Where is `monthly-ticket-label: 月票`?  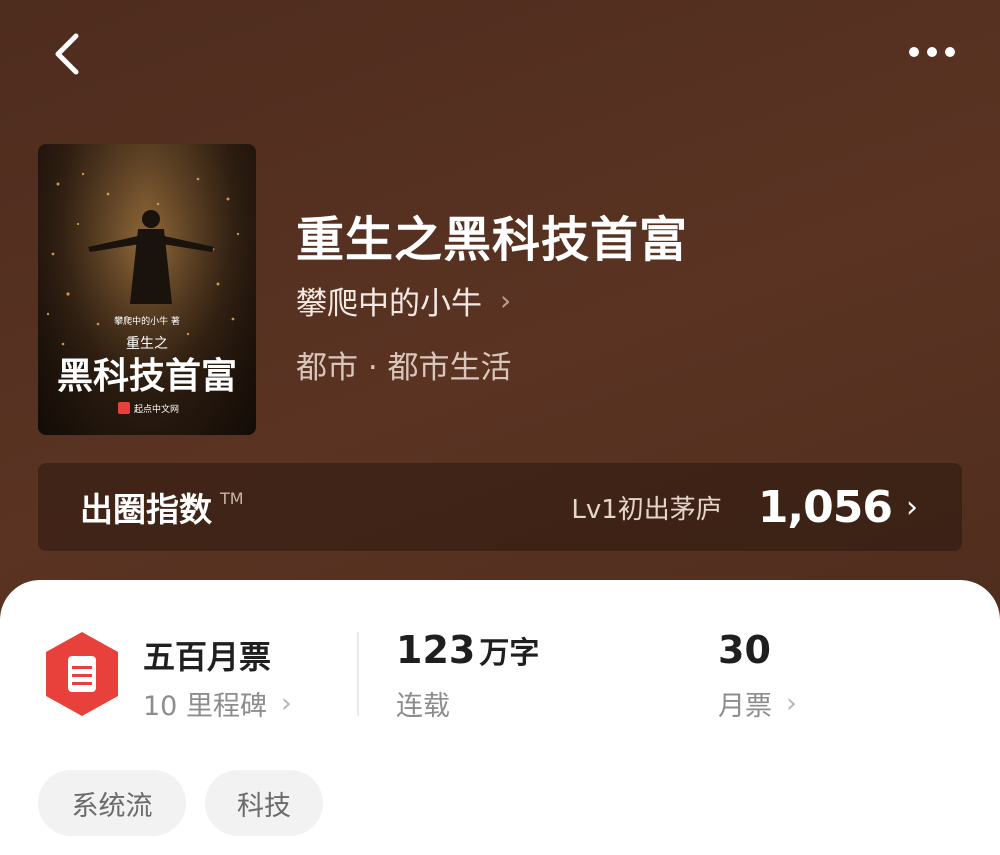 monthly-ticket-label: 月票 is located at coordinates (745, 706).